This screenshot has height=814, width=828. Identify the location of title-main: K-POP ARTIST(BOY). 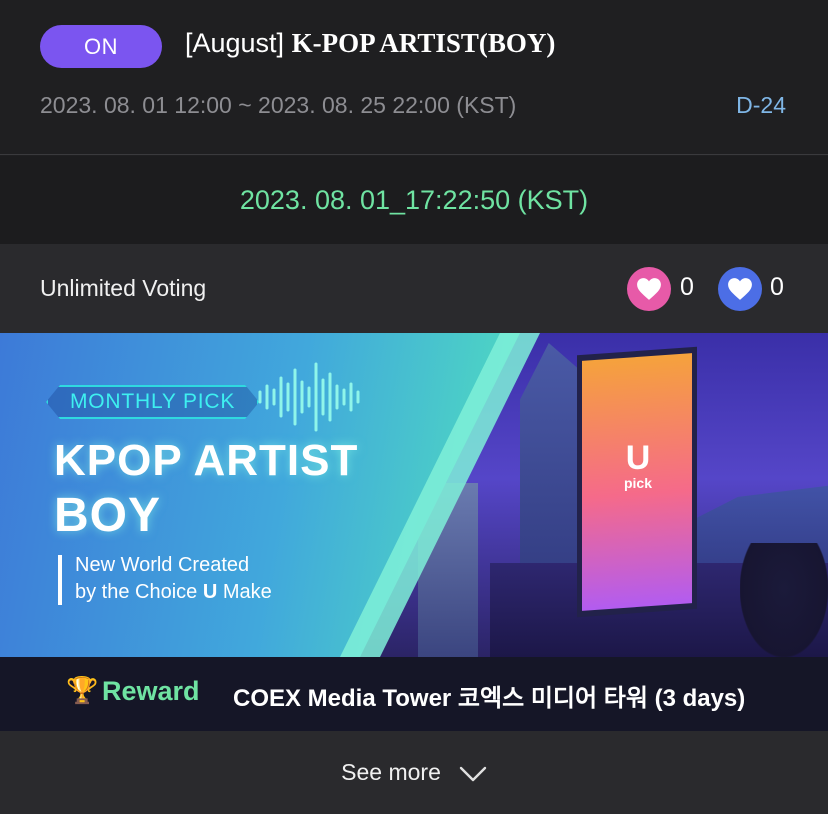
(423, 43).